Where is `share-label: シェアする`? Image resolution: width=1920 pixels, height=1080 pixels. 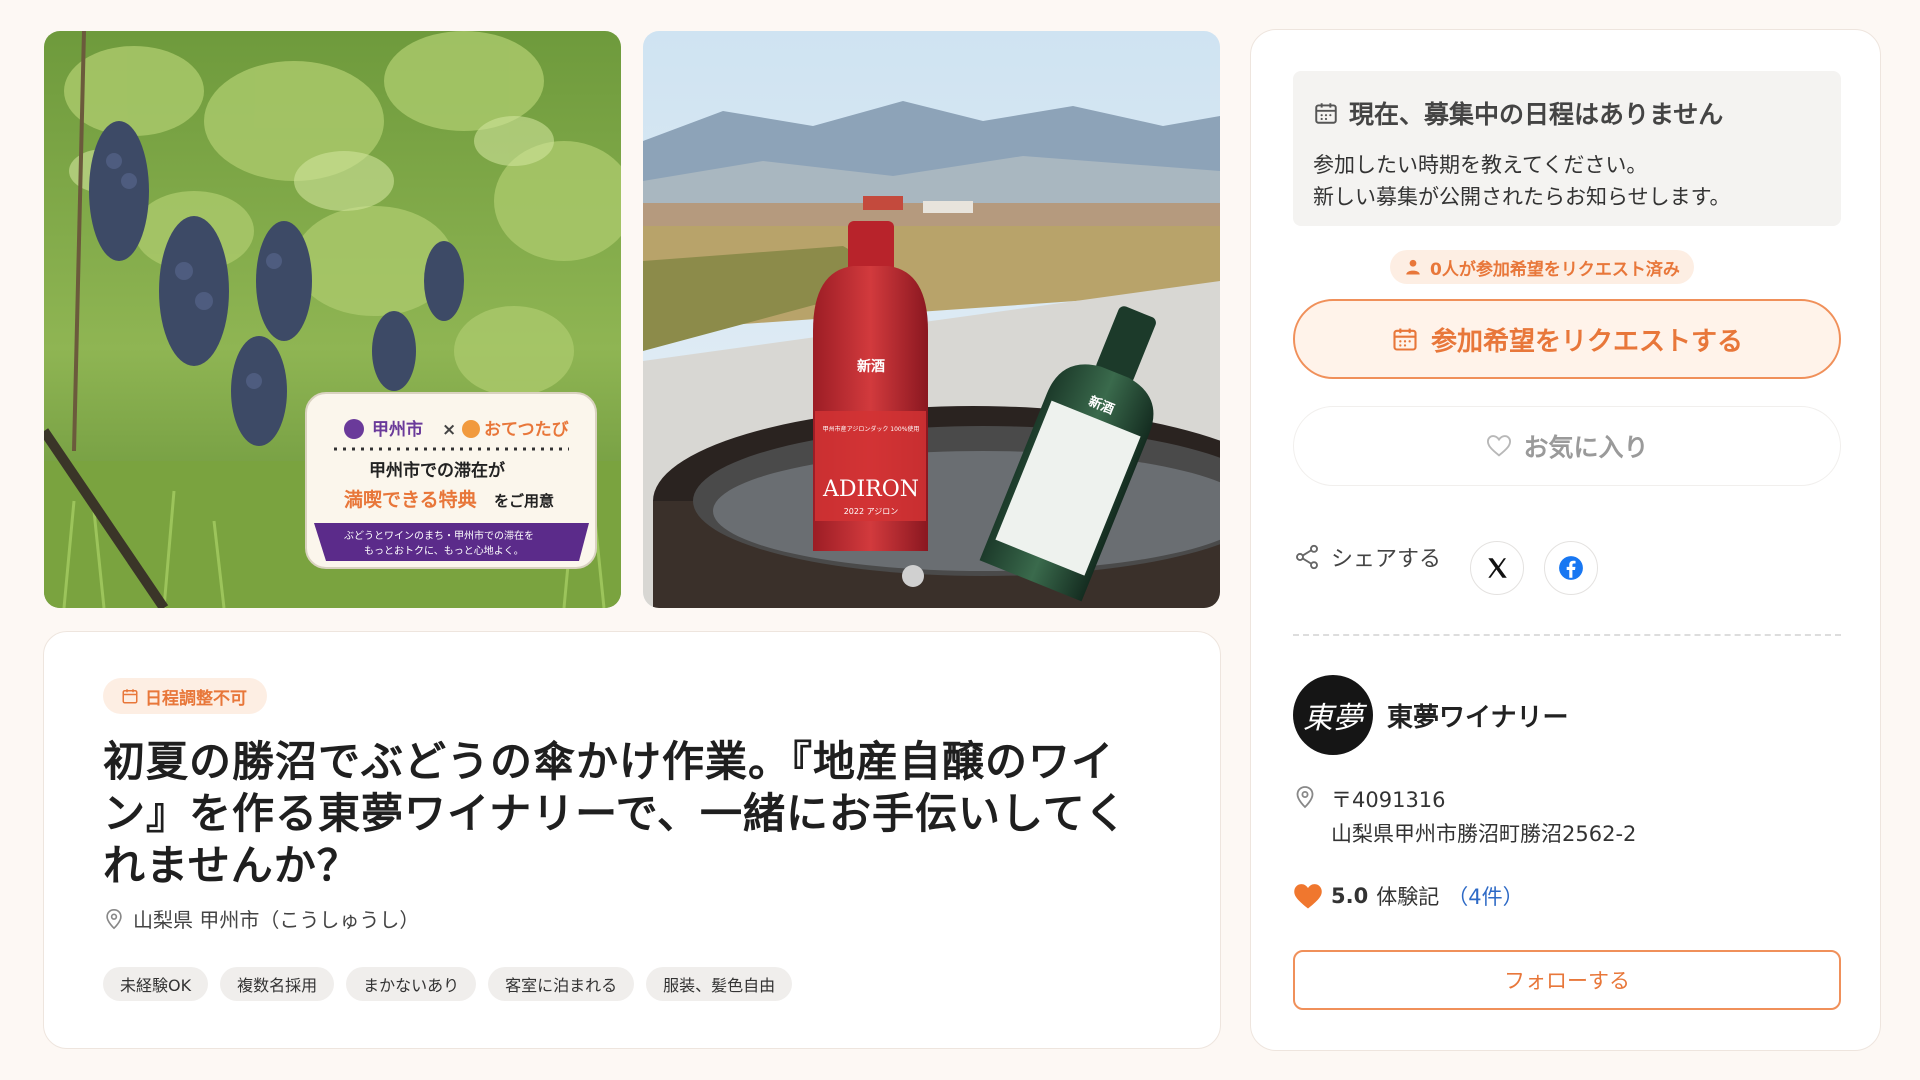 share-label: シェアする is located at coordinates (1386, 559).